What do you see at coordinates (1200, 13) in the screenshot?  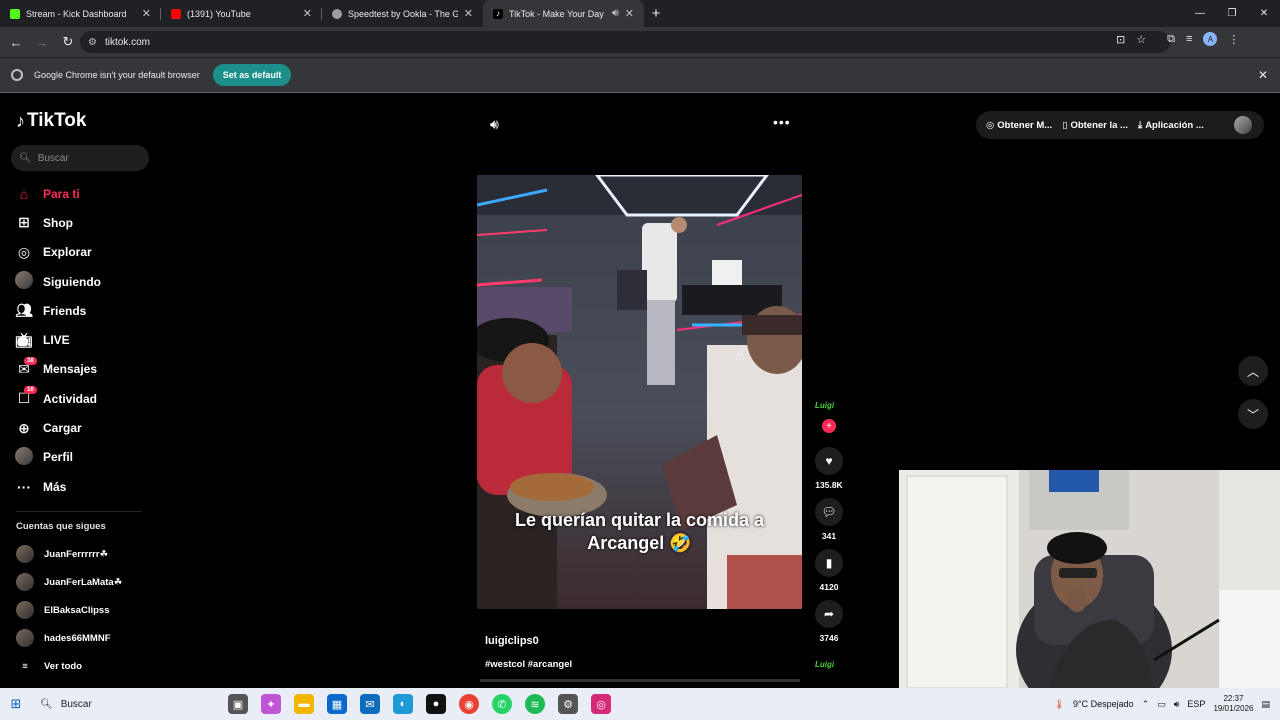 I see `minimize-icon: —` at bounding box center [1200, 13].